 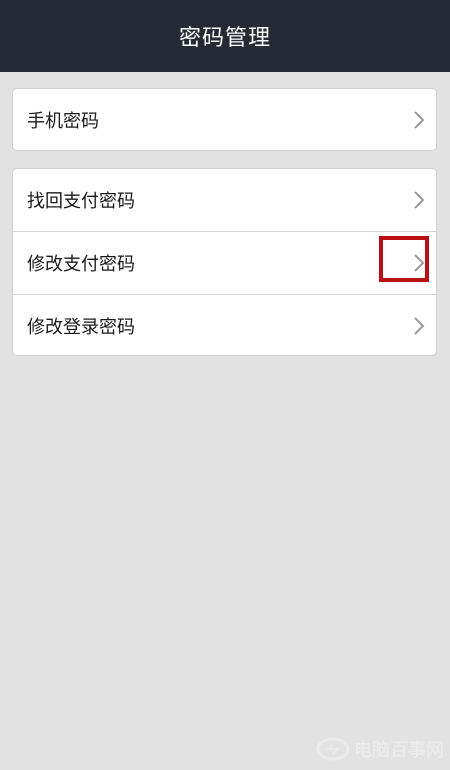 What do you see at coordinates (224, 324) in the screenshot?
I see `menu-item-change-login-password: 修改登录密码` at bounding box center [224, 324].